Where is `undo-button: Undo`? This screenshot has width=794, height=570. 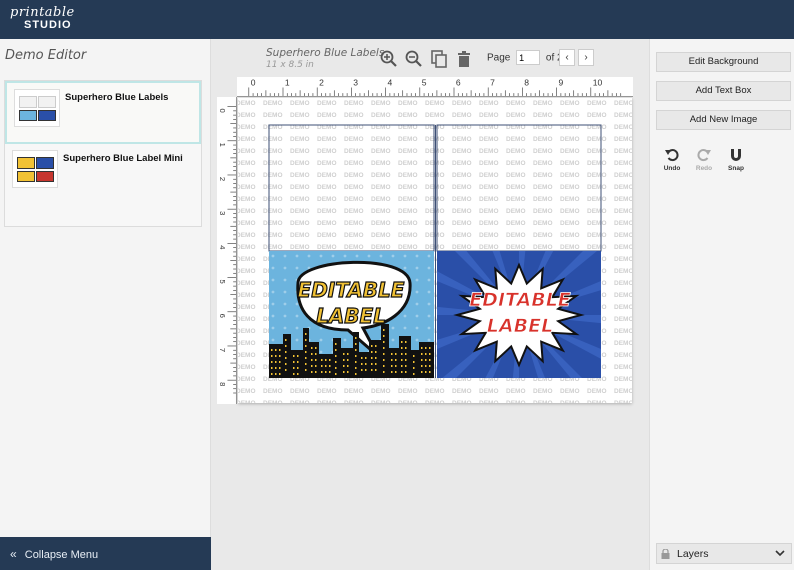 undo-button: Undo is located at coordinates (672, 159).